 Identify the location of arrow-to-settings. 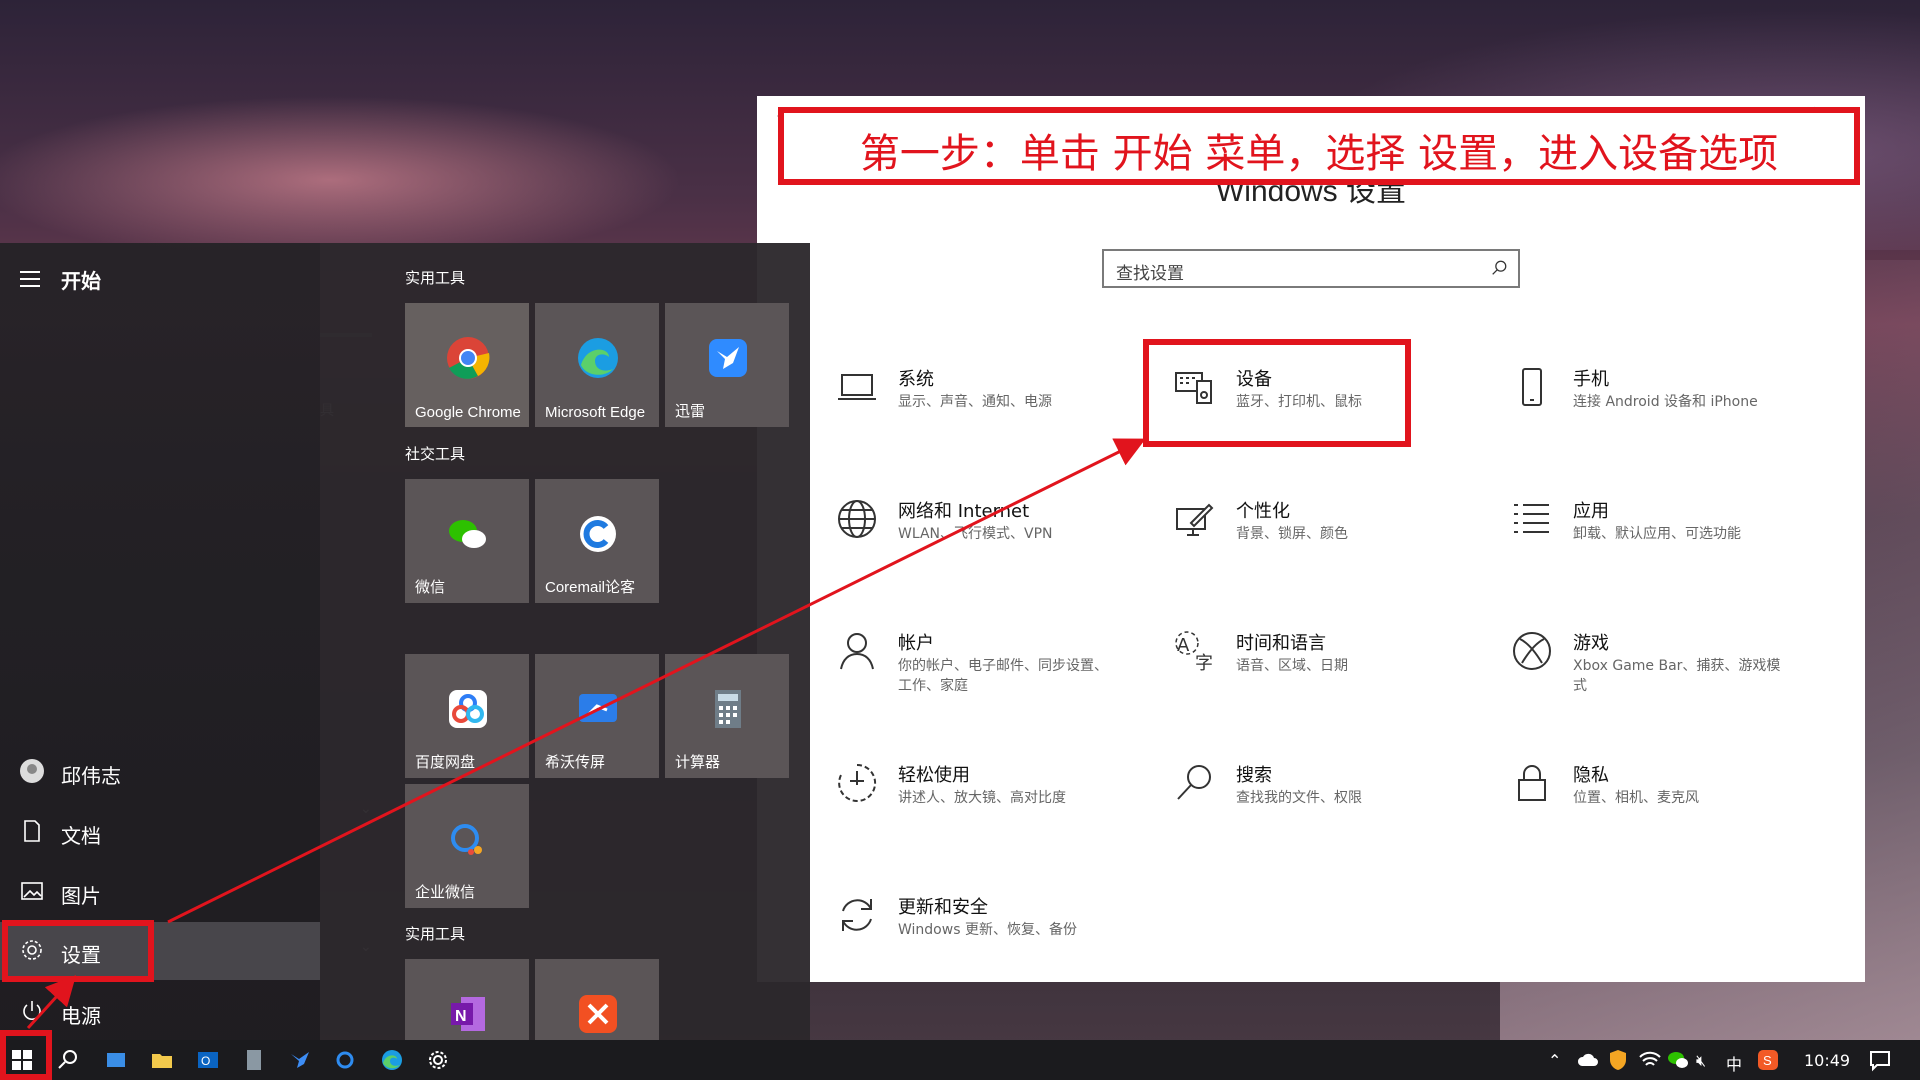
(51, 1002).